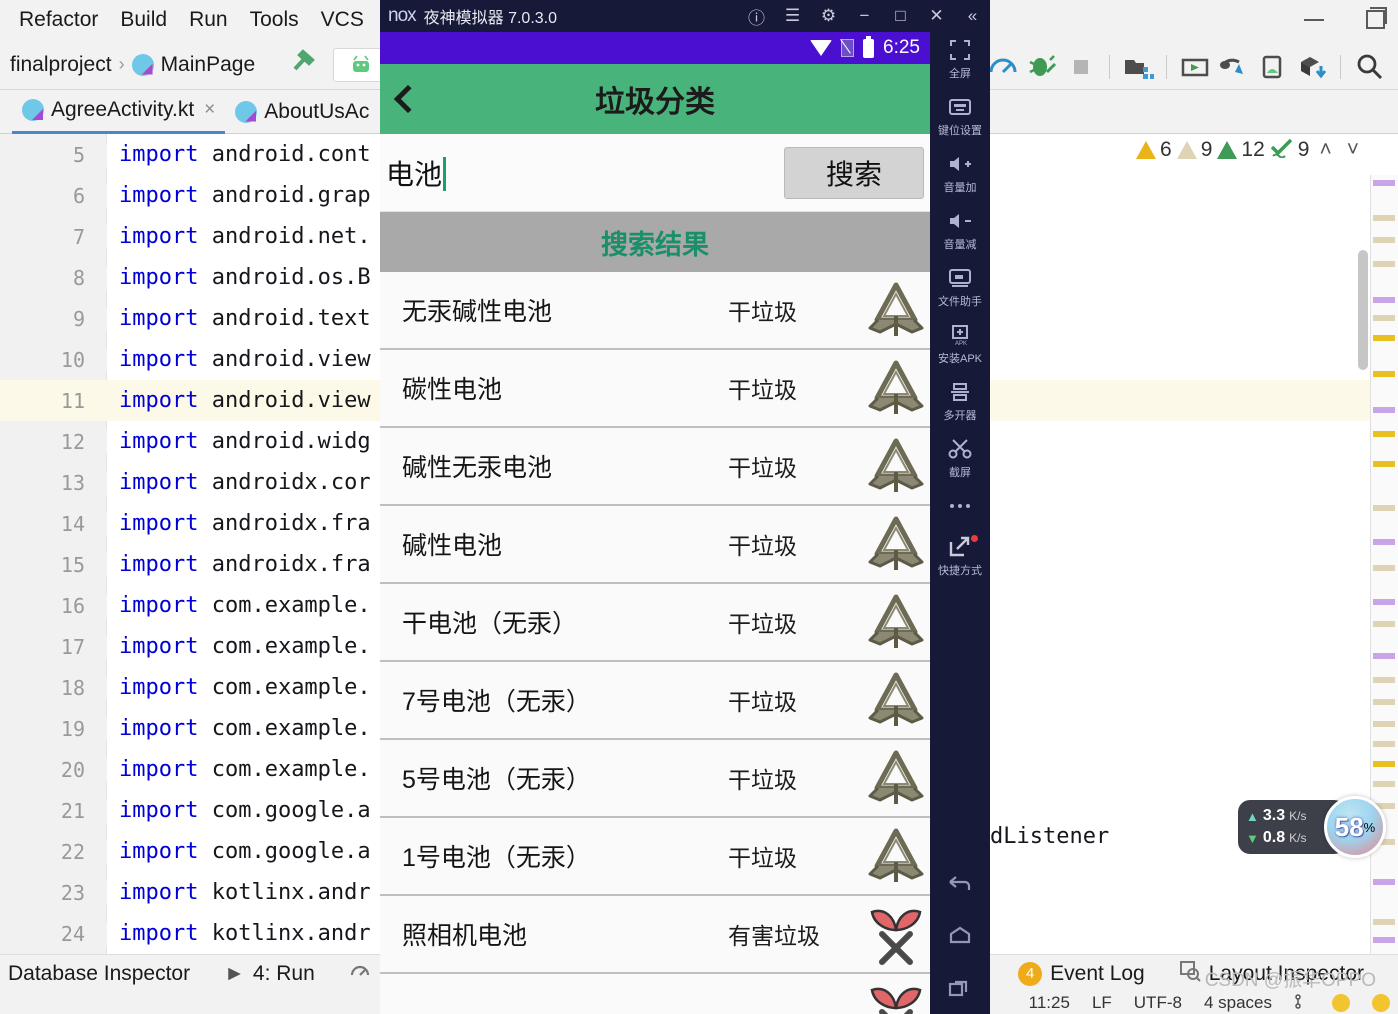  Describe the element at coordinates (1353, 150) in the screenshot. I see `chevron-down-icon: ˅` at that location.